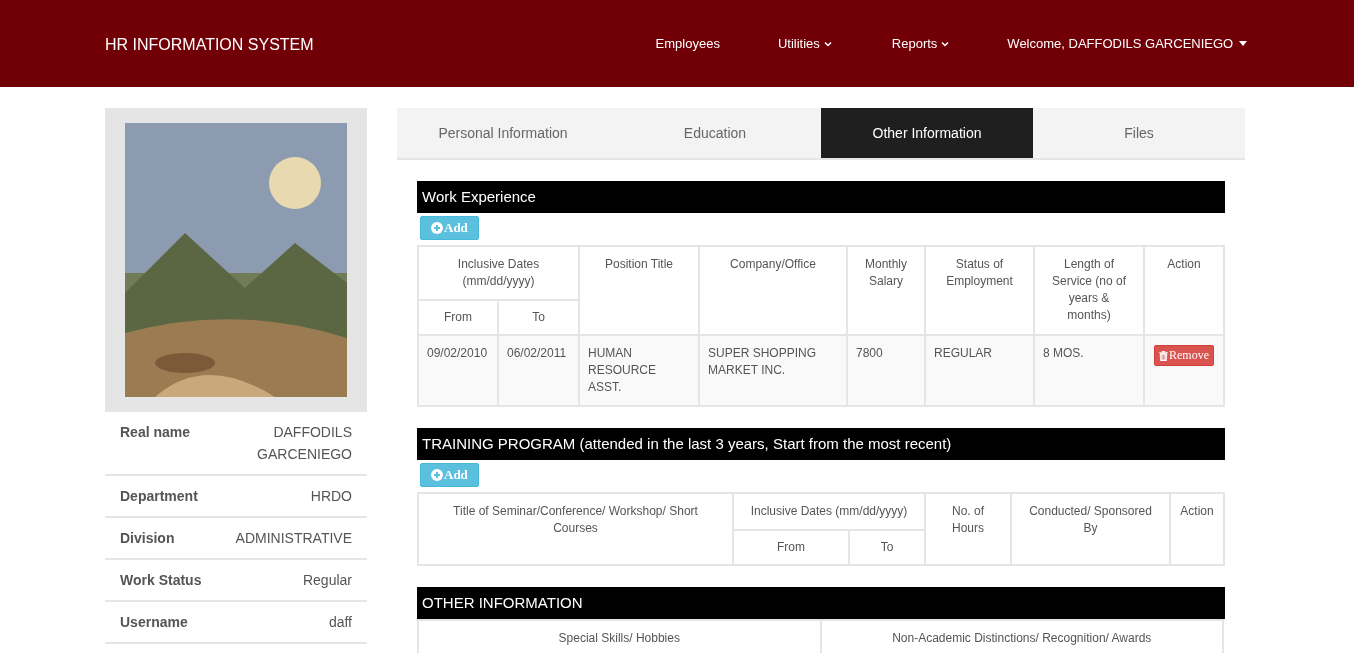  What do you see at coordinates (687, 43) in the screenshot?
I see `nav-link: Employees` at bounding box center [687, 43].